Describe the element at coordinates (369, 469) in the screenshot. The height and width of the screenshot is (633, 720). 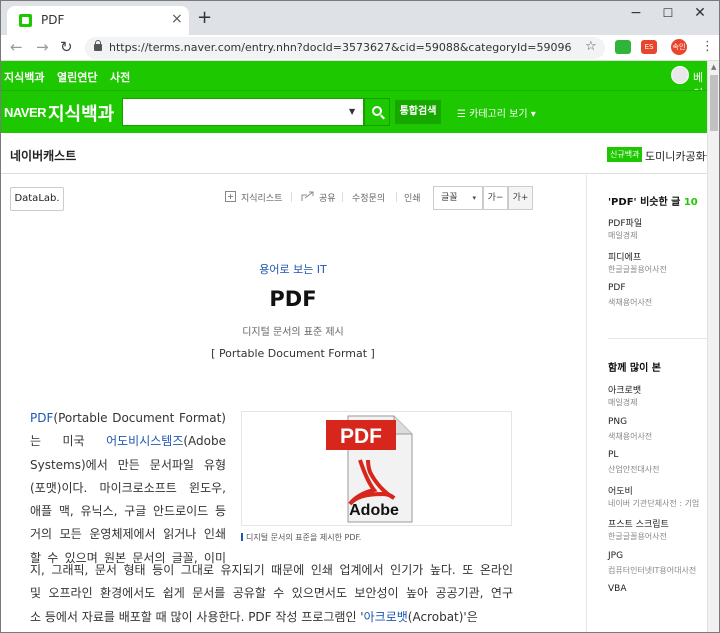
I see `pdf-file-icon: PDF Adobe` at that location.